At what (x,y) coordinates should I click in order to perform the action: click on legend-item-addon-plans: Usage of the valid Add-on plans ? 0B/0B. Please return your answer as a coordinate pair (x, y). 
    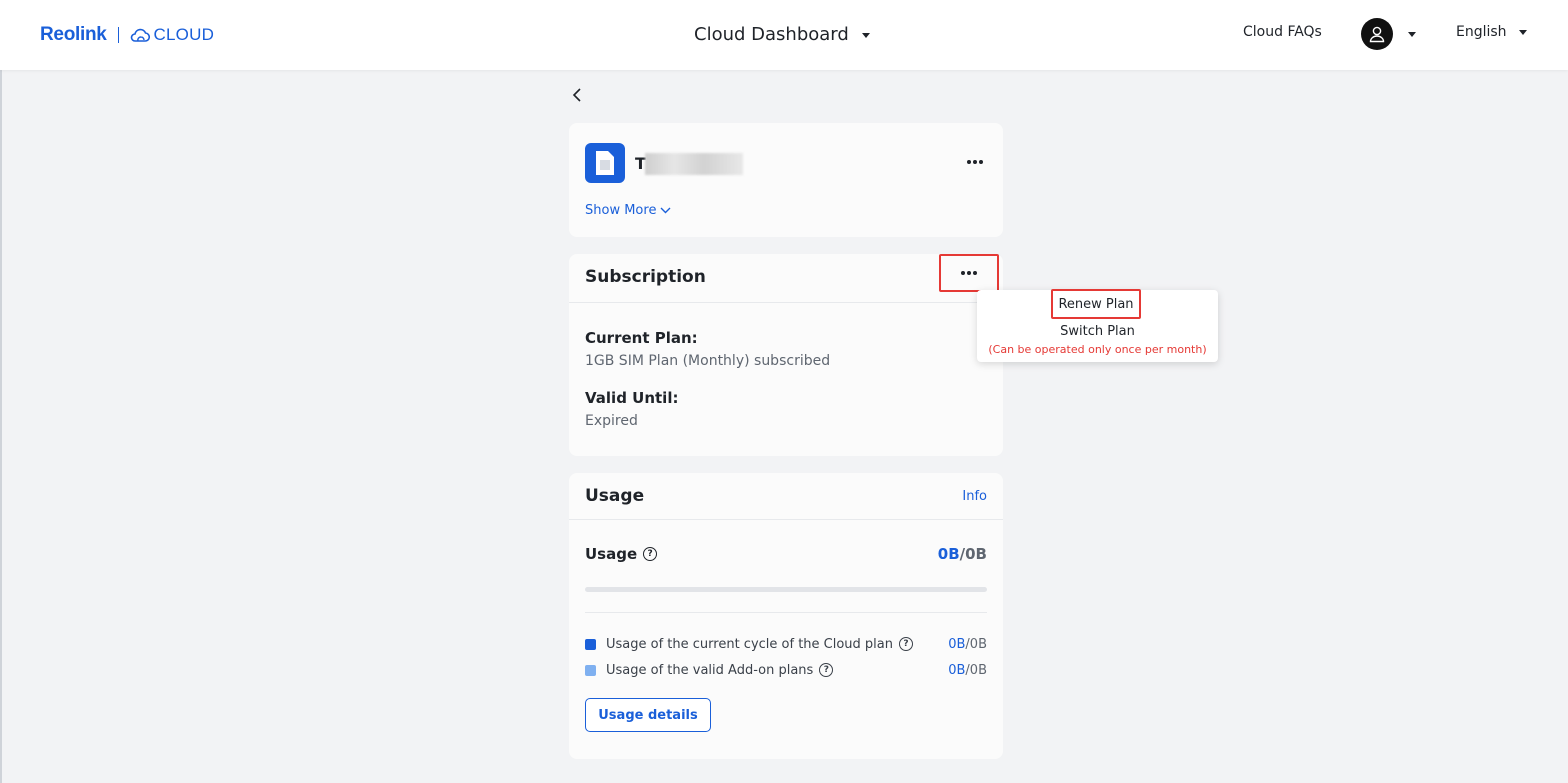
    Looking at the image, I should click on (786, 670).